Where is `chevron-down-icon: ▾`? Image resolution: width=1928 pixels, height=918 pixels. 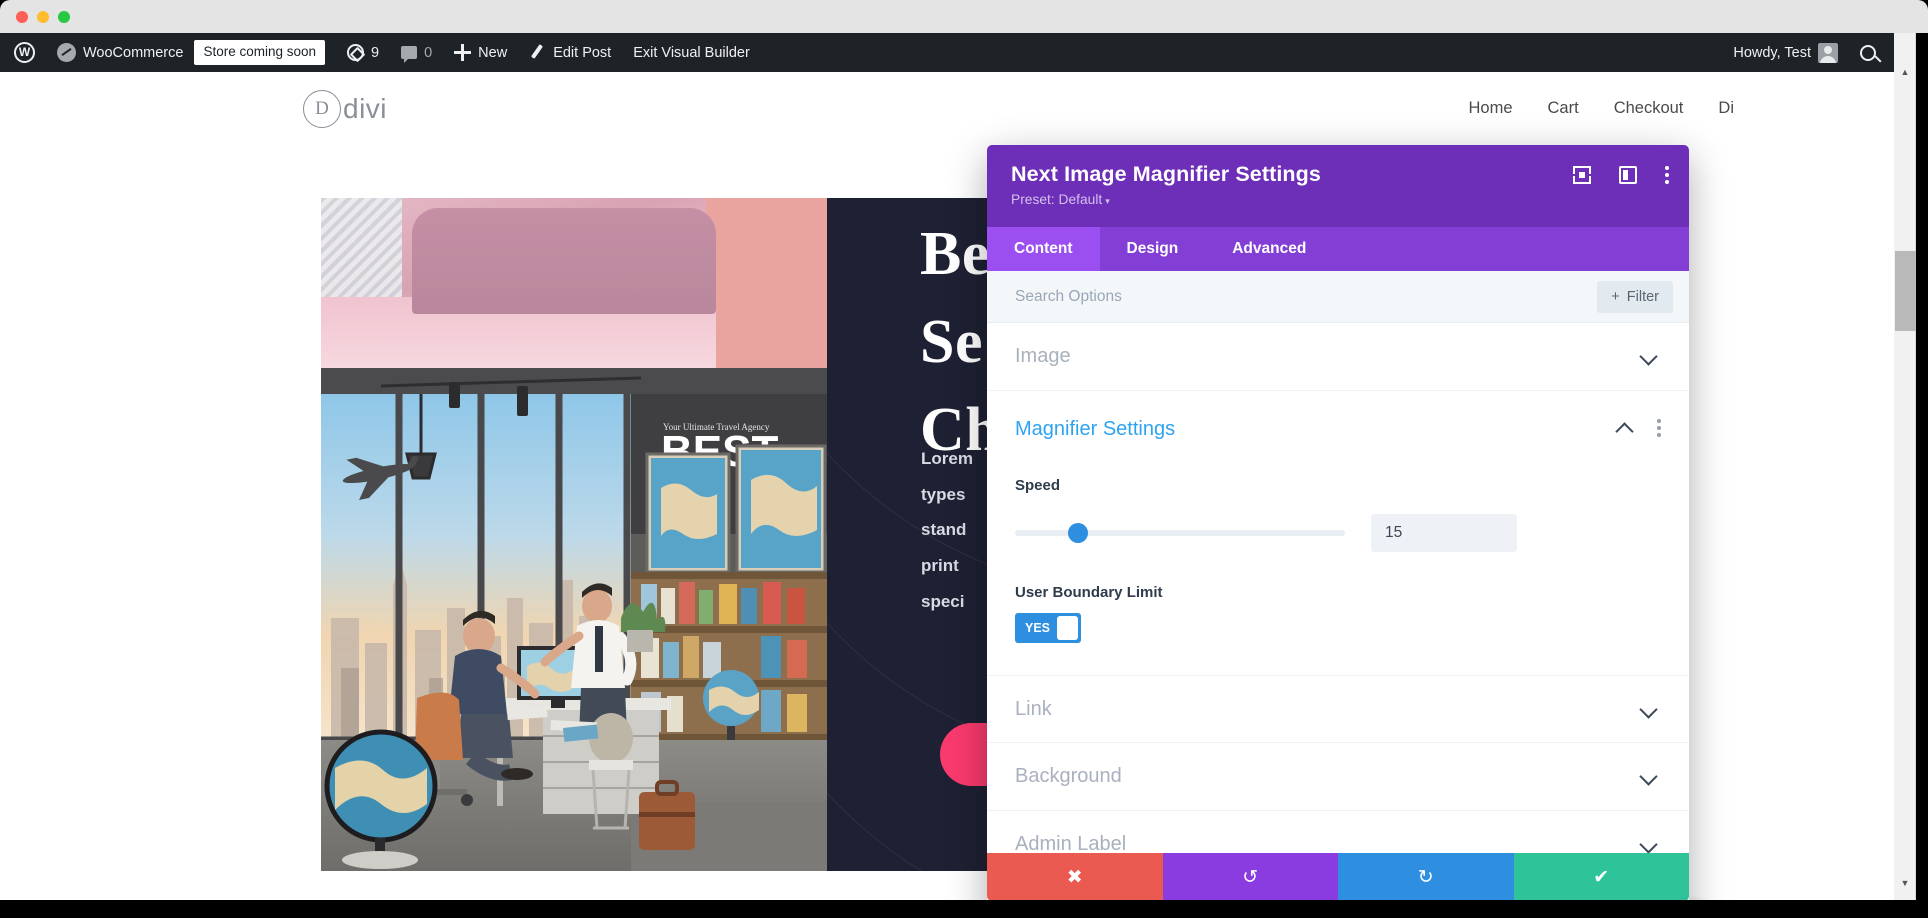 chevron-down-icon: ▾ is located at coordinates (1107, 201).